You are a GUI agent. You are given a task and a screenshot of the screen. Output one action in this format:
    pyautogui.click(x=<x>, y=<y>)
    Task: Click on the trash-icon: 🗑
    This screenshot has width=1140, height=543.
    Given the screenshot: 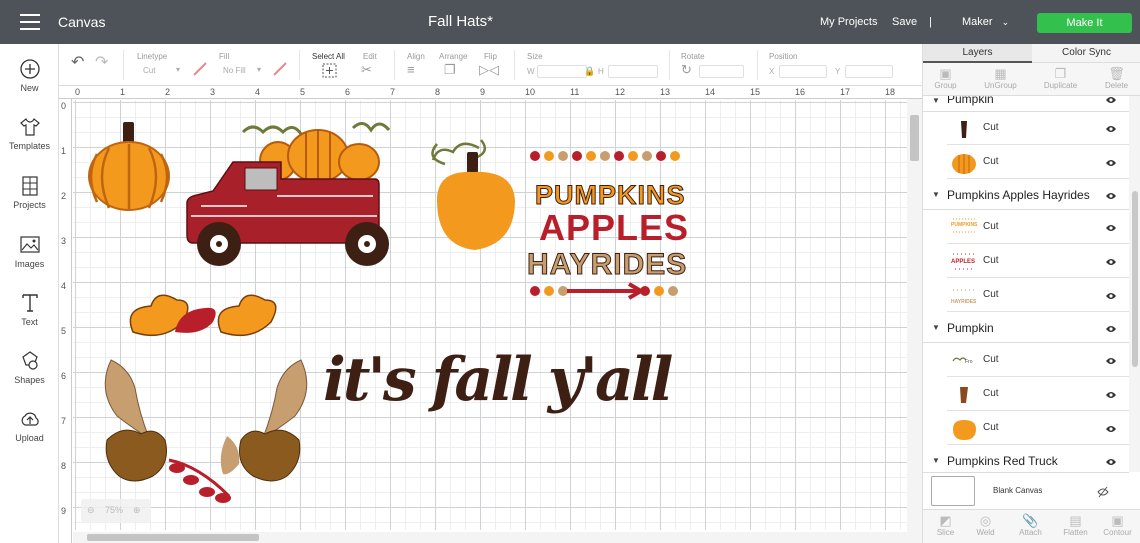 What is the action you would take?
    pyautogui.click(x=1116, y=73)
    